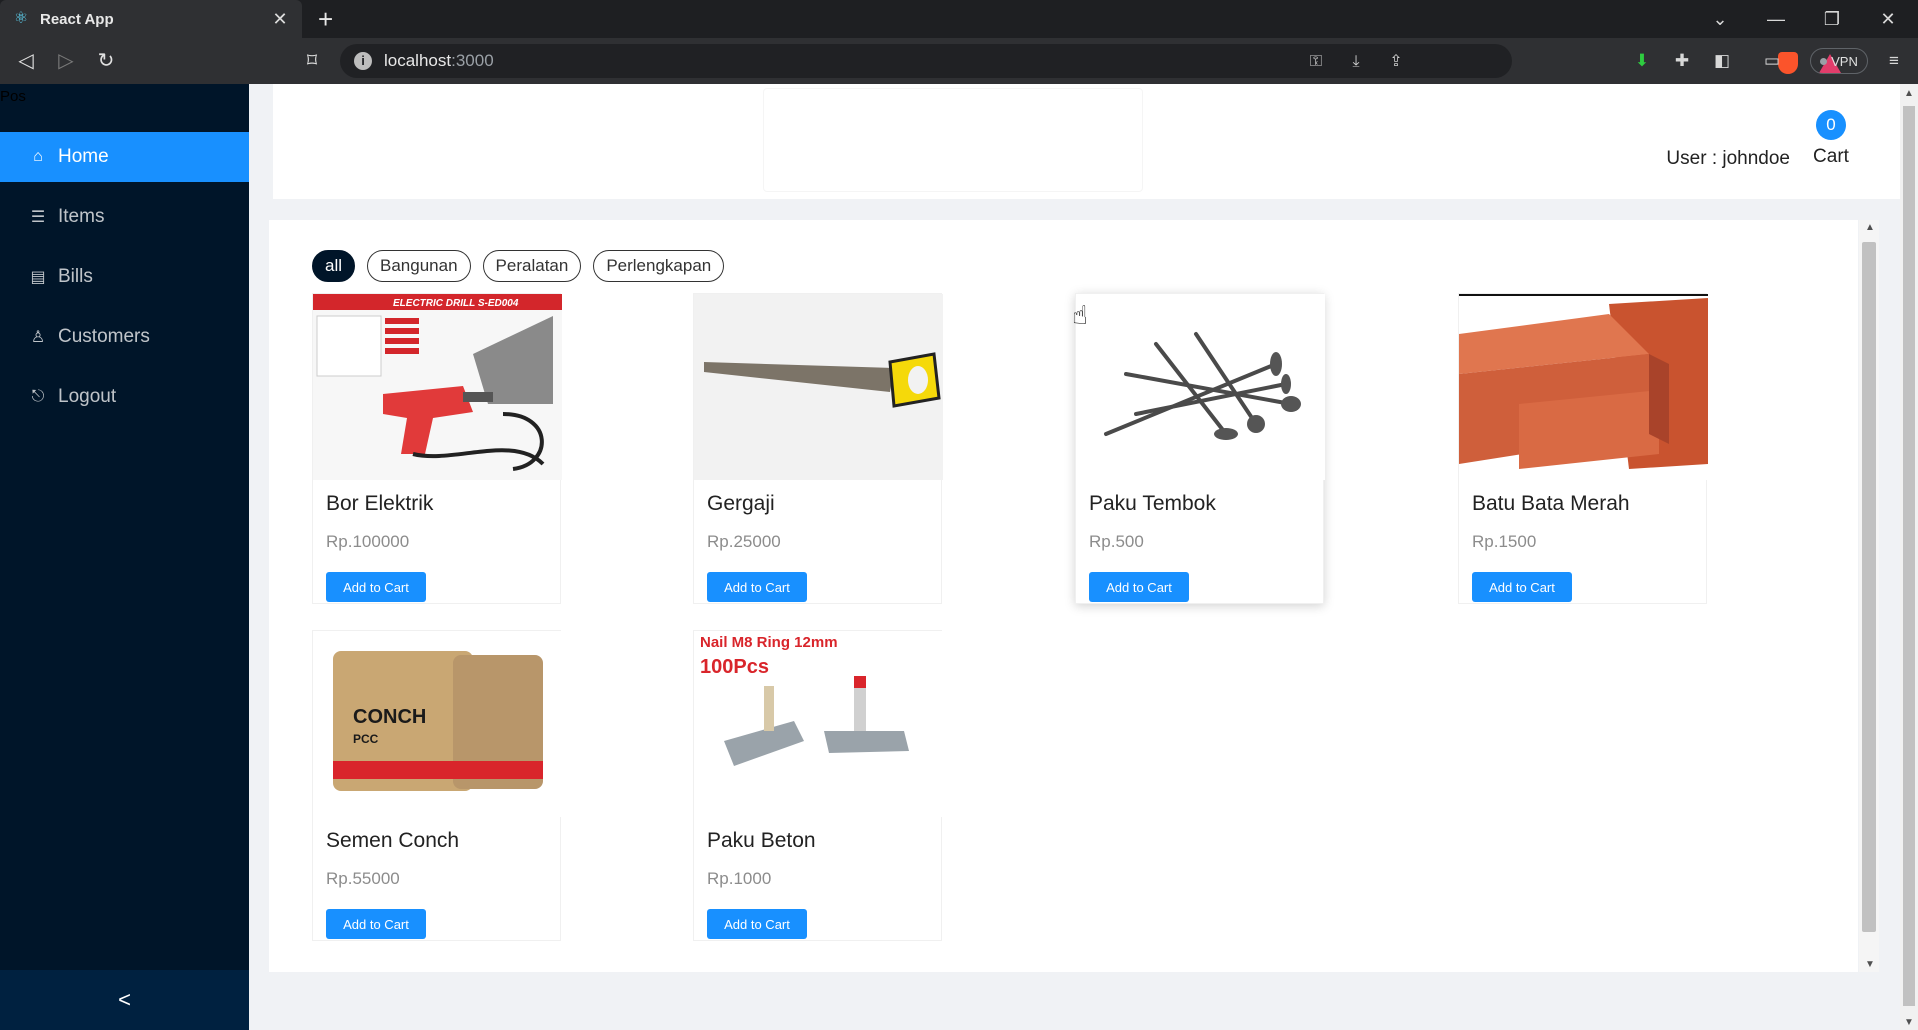 Image resolution: width=1918 pixels, height=1030 pixels. What do you see at coordinates (1583, 387) in the screenshot?
I see `bricks-image` at bounding box center [1583, 387].